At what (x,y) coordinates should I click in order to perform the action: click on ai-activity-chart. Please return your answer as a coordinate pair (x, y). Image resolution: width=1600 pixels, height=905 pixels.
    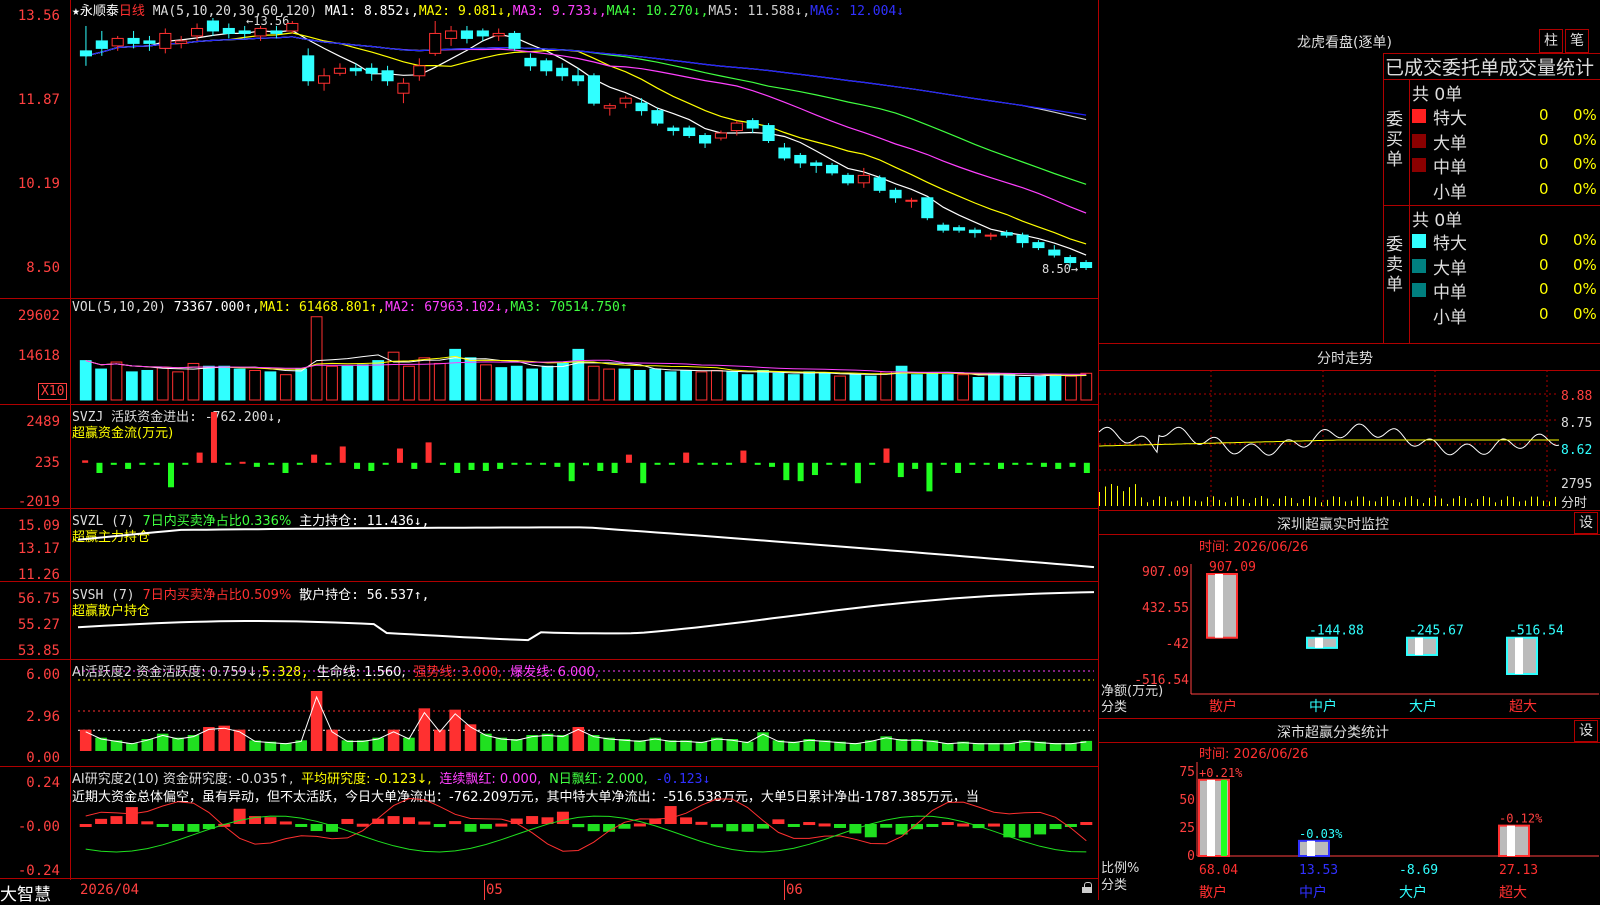
    Looking at the image, I should click on (550, 712).